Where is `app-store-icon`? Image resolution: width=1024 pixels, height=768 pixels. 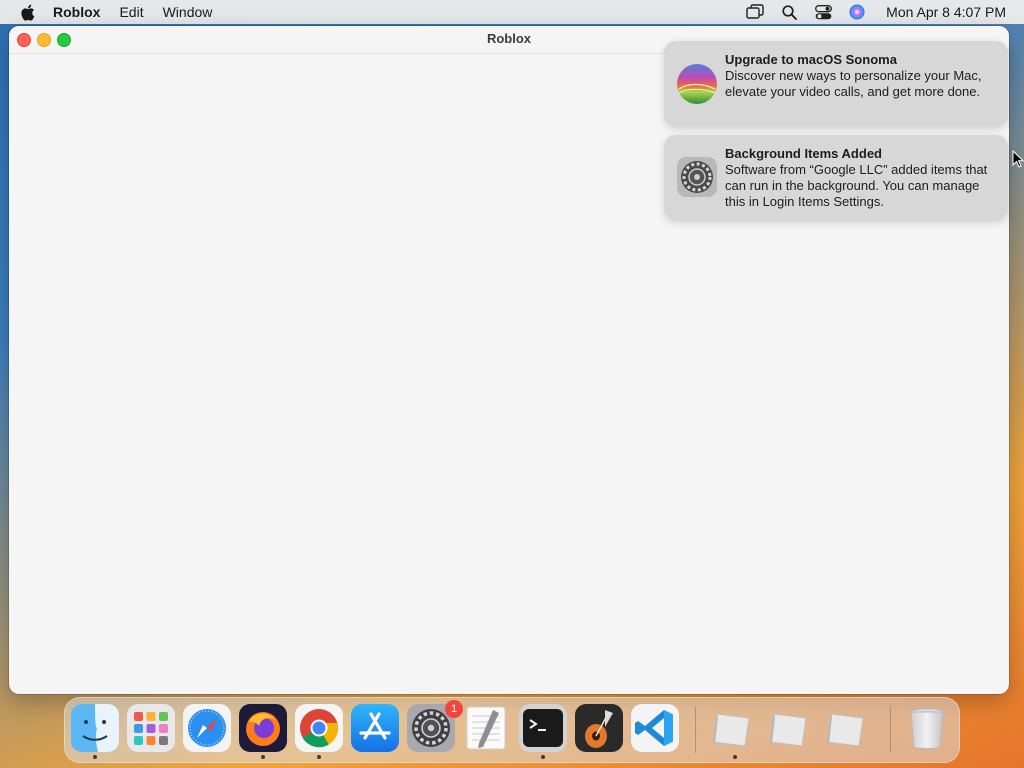 app-store-icon is located at coordinates (375, 728).